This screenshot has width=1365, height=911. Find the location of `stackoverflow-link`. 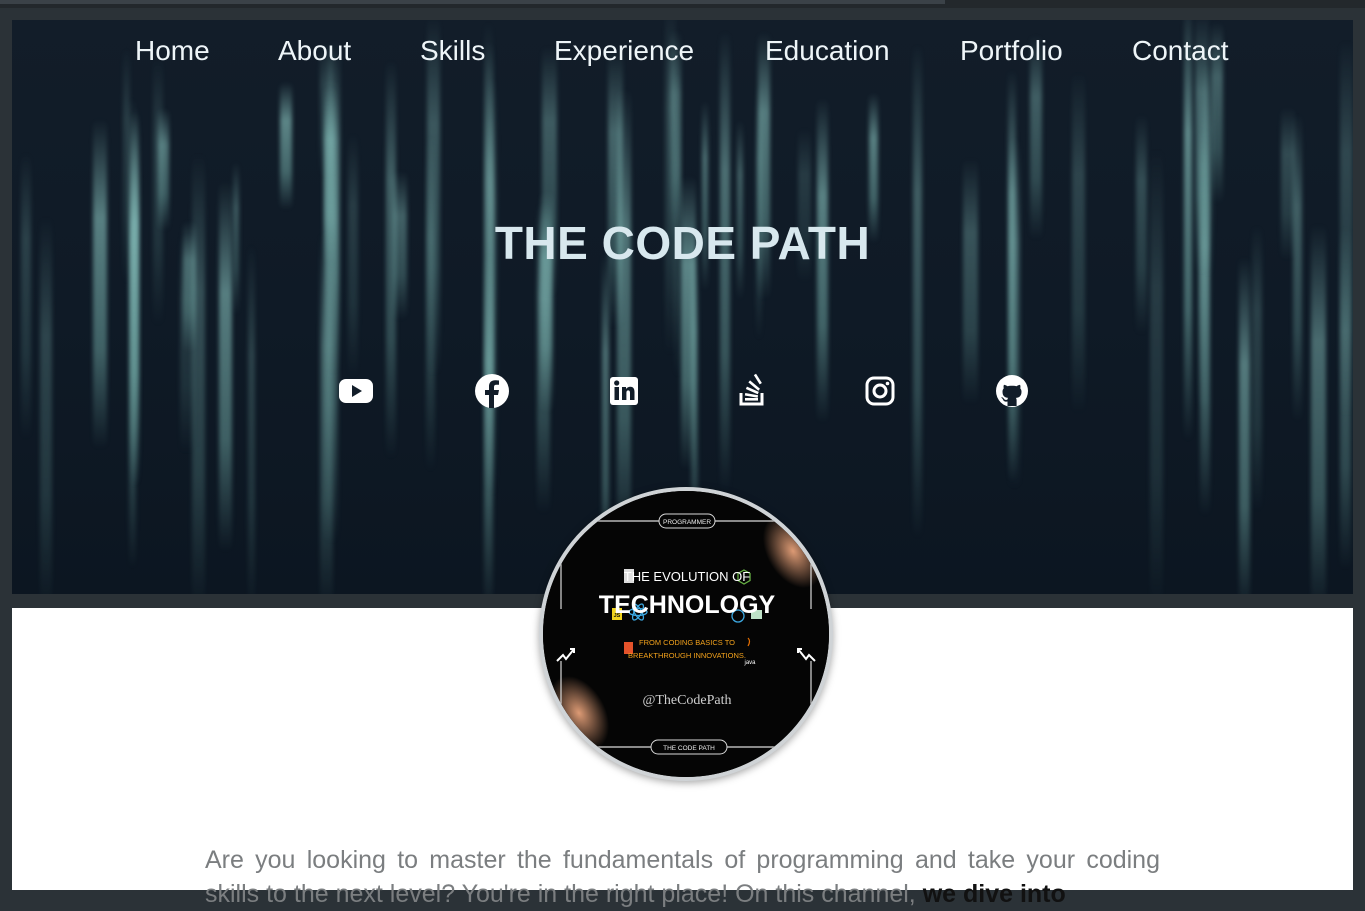

stackoverflow-link is located at coordinates (752, 391).